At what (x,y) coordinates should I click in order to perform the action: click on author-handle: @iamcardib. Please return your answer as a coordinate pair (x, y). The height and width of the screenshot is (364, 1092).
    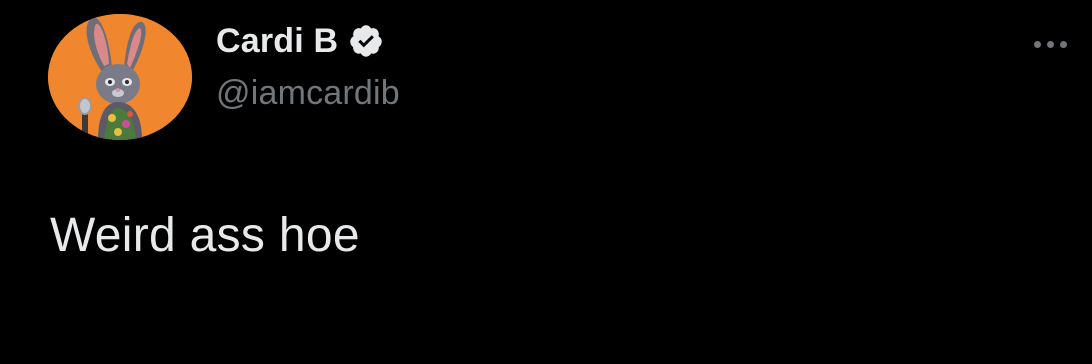
    Looking at the image, I should click on (308, 93).